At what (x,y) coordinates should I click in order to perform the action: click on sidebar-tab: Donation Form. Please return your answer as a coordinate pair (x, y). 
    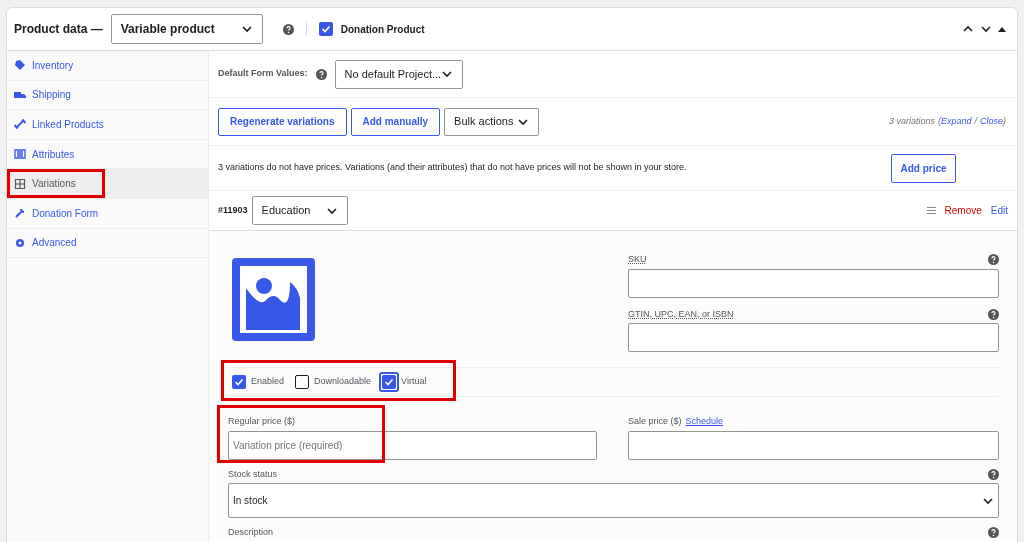
    Looking at the image, I should click on (107, 213).